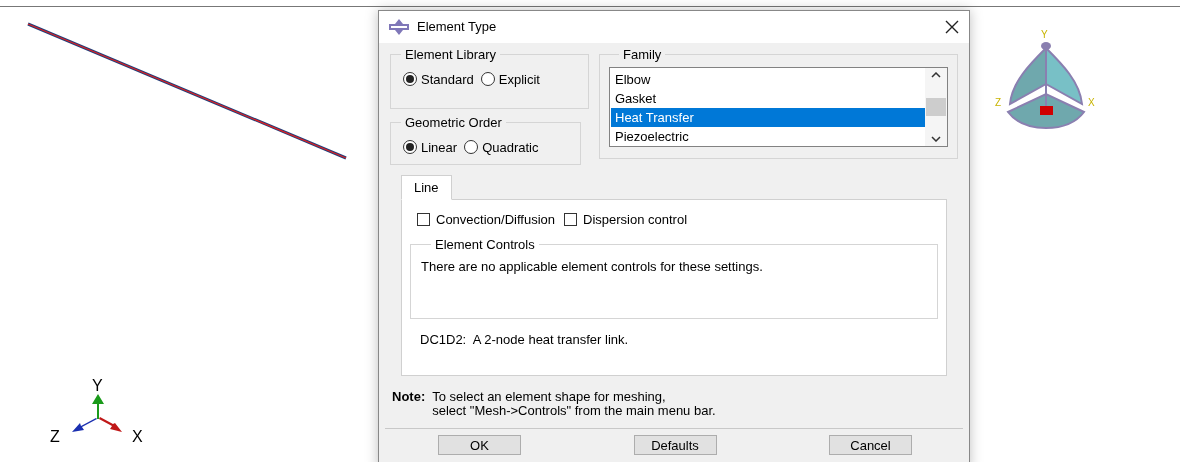 This screenshot has width=1180, height=462. I want to click on note-label: Note:, so click(409, 398).